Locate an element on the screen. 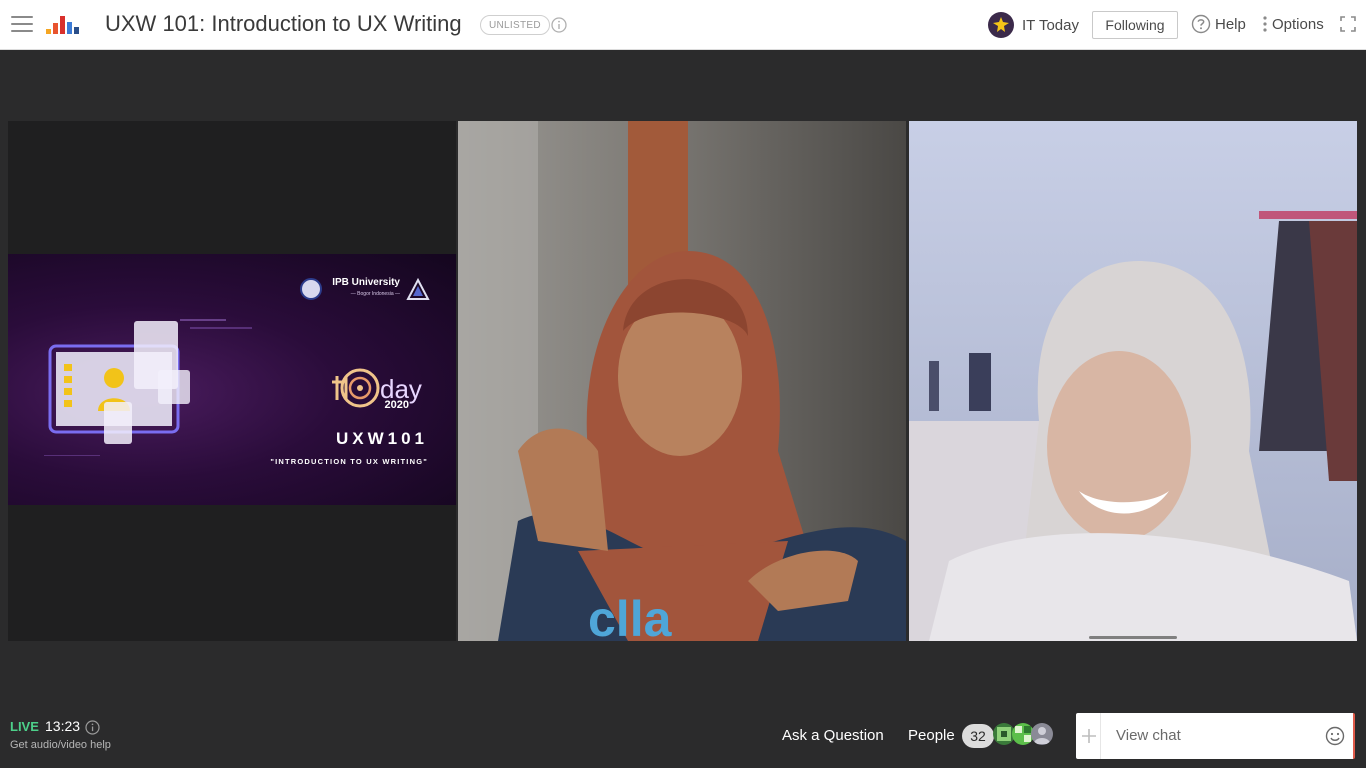  options-button: Options is located at coordinates (1293, 24).